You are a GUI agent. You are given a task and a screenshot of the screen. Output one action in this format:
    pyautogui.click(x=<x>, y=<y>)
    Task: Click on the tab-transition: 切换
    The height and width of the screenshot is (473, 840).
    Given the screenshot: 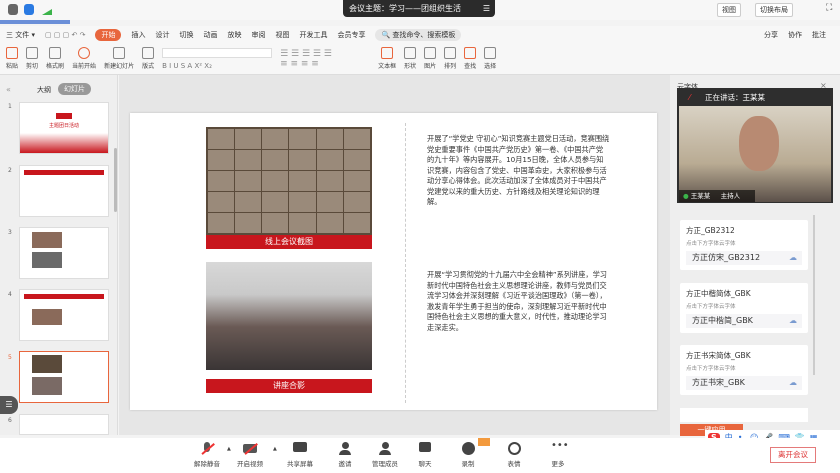 What is the action you would take?
    pyautogui.click(x=186, y=35)
    